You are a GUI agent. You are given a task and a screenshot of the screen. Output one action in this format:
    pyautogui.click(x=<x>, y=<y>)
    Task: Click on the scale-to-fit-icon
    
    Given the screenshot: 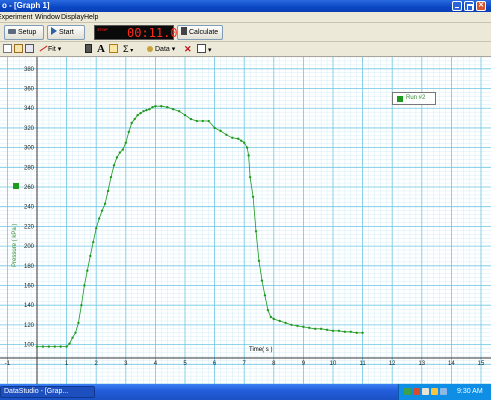 What is the action you would take?
    pyautogui.click(x=7, y=49)
    